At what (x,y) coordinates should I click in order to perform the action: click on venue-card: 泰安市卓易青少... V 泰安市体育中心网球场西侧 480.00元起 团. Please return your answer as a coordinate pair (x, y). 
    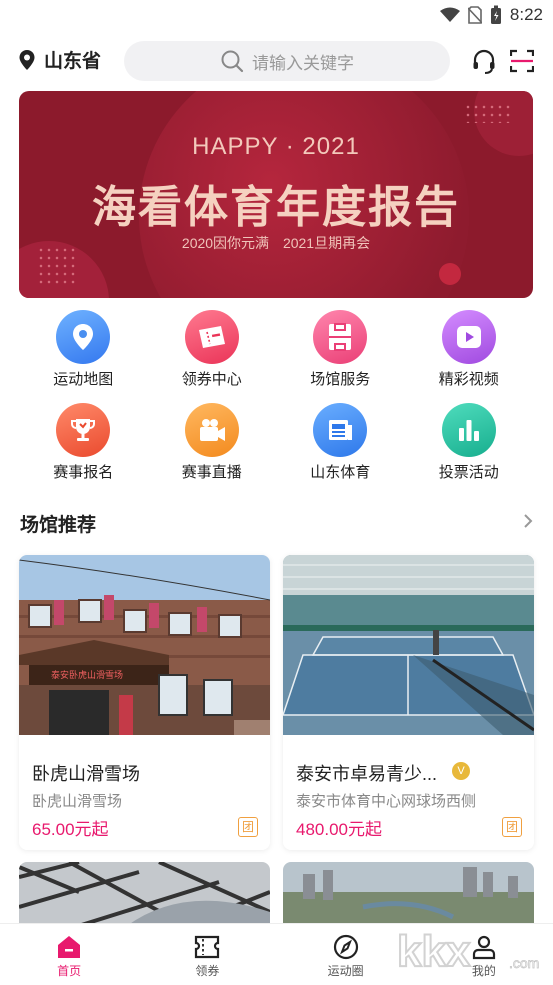
    Looking at the image, I should click on (408, 702).